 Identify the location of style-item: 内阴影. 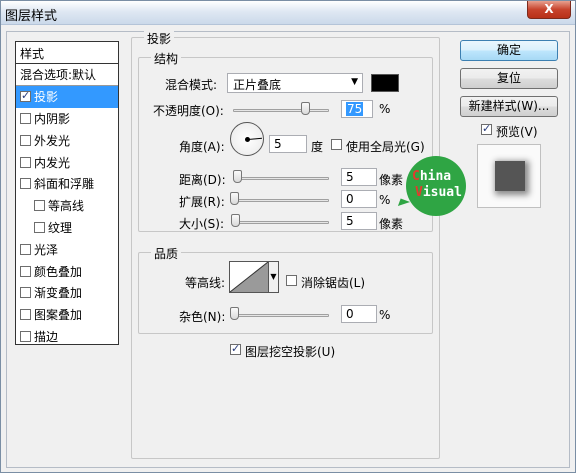
(67, 119).